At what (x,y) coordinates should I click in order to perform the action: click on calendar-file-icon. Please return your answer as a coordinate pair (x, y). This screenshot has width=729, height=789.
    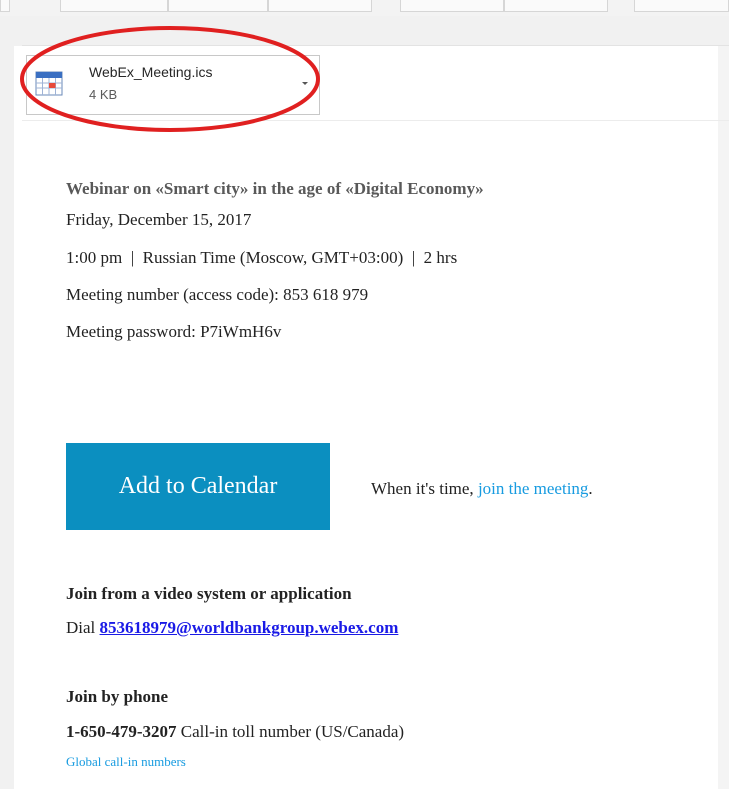
    Looking at the image, I should click on (49, 83).